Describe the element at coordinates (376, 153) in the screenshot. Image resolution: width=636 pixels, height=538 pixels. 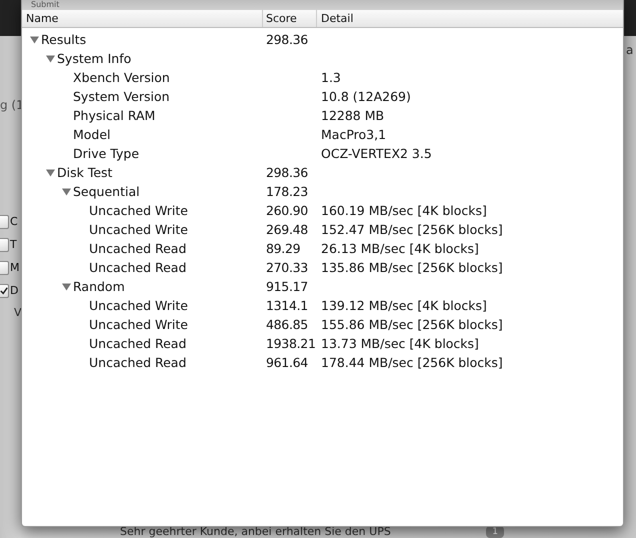
I see `detail-cell: OCZ-VERTEX2 3.5` at that location.